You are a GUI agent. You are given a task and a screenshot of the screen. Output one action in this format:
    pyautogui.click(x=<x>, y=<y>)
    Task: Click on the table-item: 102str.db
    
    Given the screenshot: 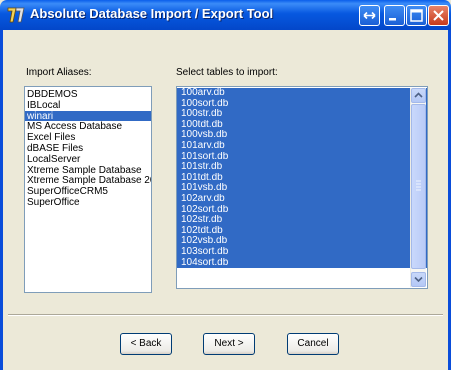 What is the action you would take?
    pyautogui.click(x=302, y=220)
    